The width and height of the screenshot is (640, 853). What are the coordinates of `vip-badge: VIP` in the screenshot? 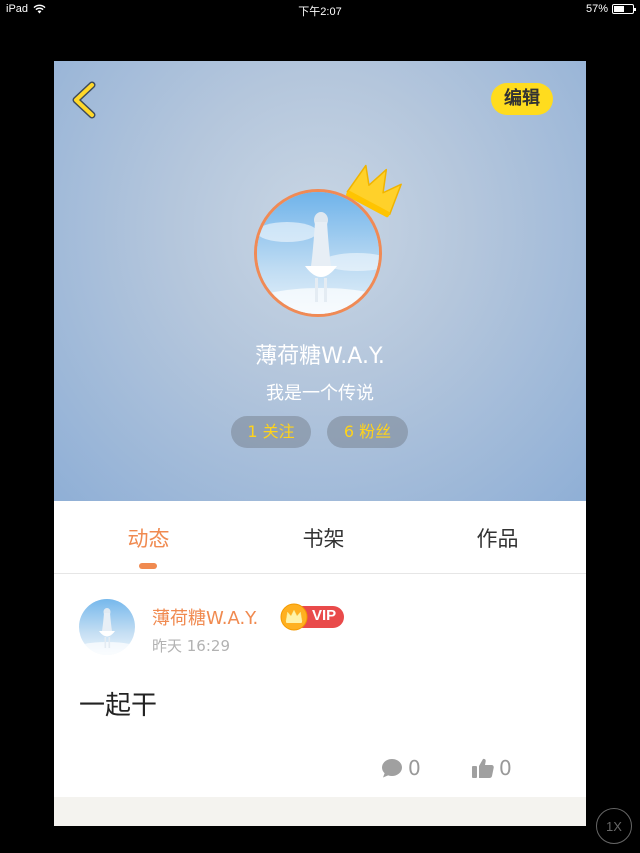 It's located at (313, 617).